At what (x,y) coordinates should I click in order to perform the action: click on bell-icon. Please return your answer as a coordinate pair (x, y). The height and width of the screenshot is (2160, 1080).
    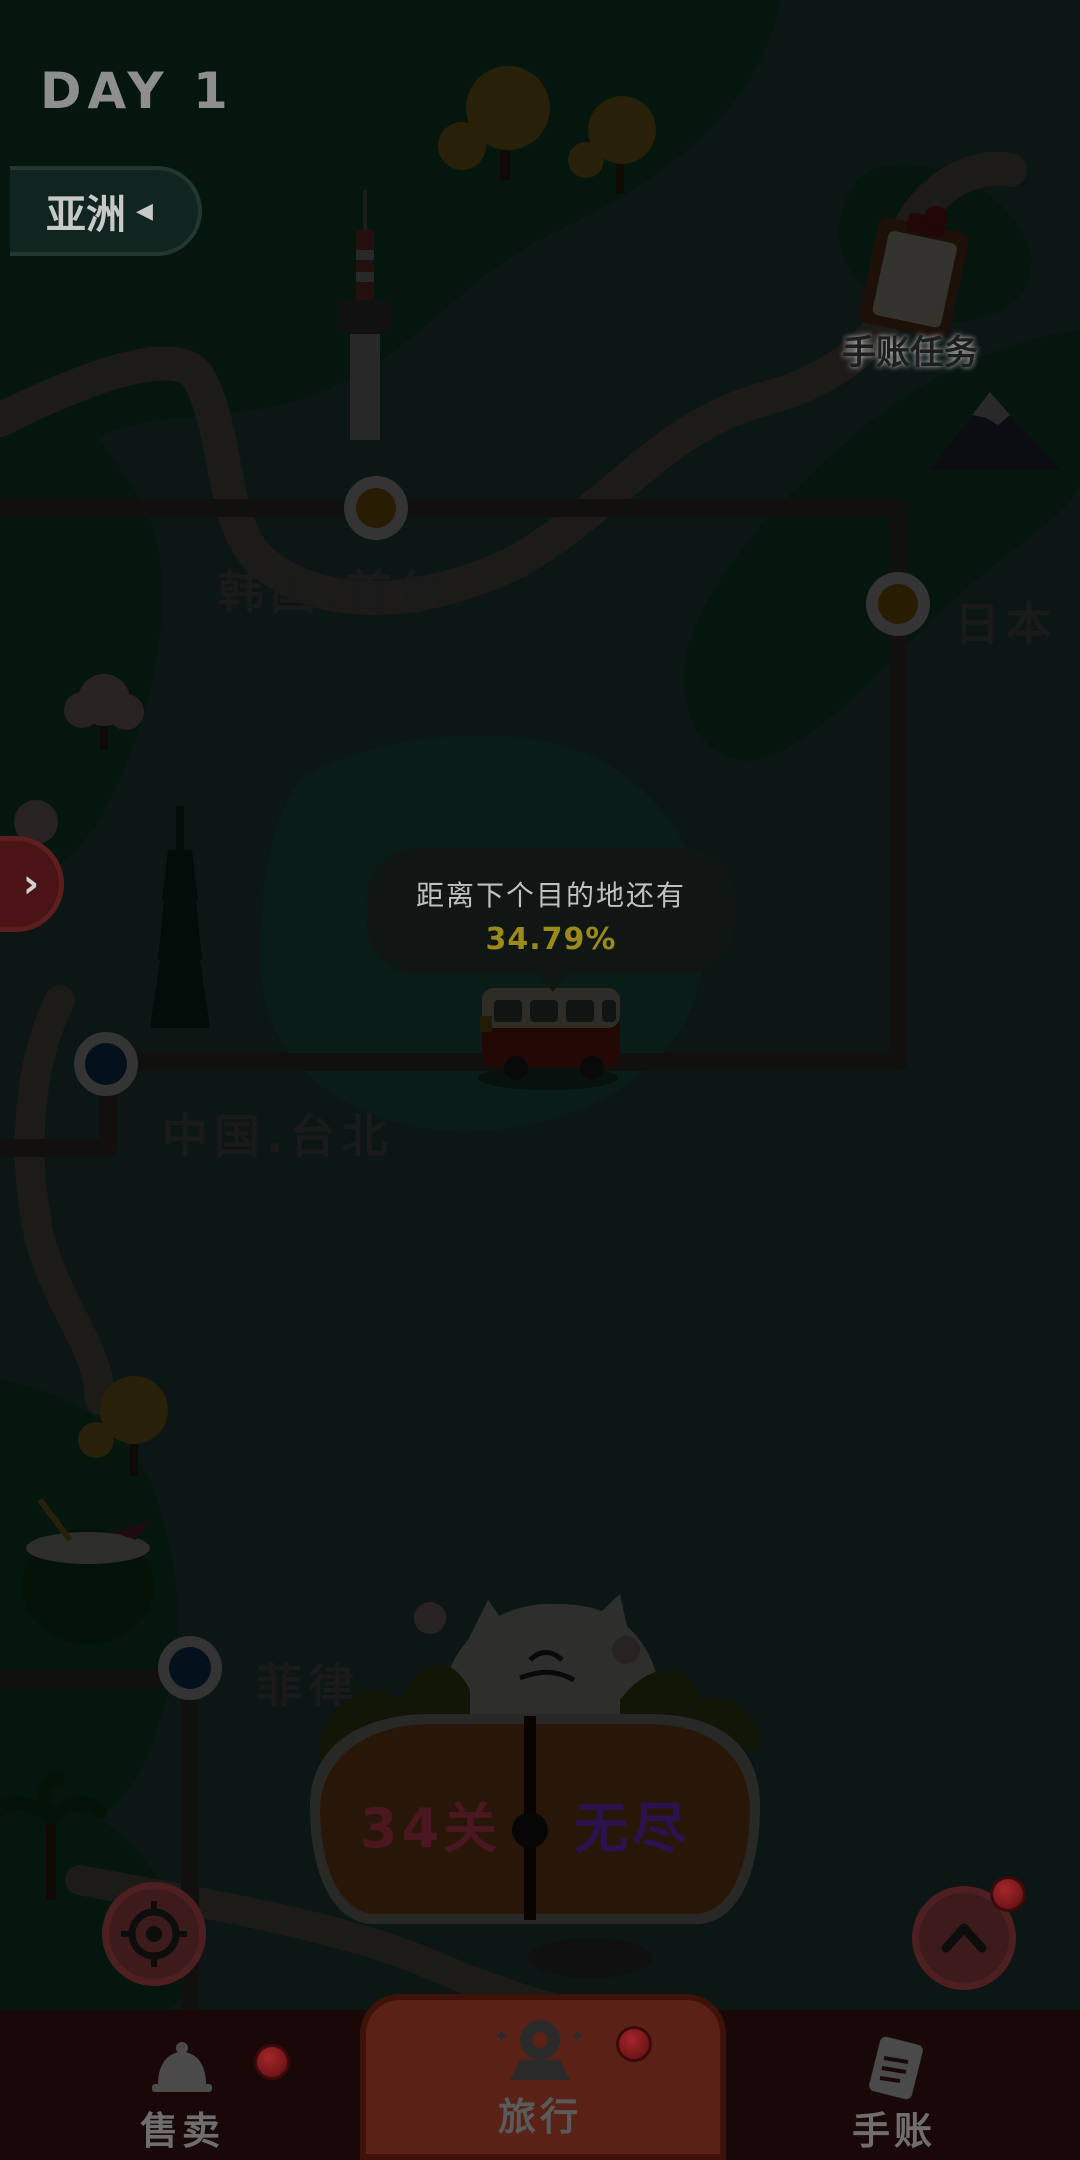
    Looking at the image, I should click on (182, 2067).